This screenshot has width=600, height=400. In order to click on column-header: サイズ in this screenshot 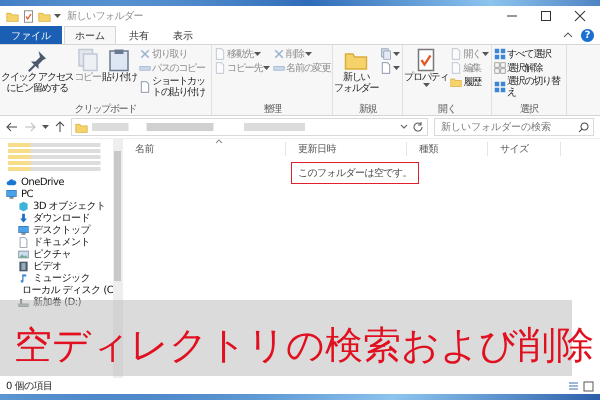, I will do `click(524, 149)`.